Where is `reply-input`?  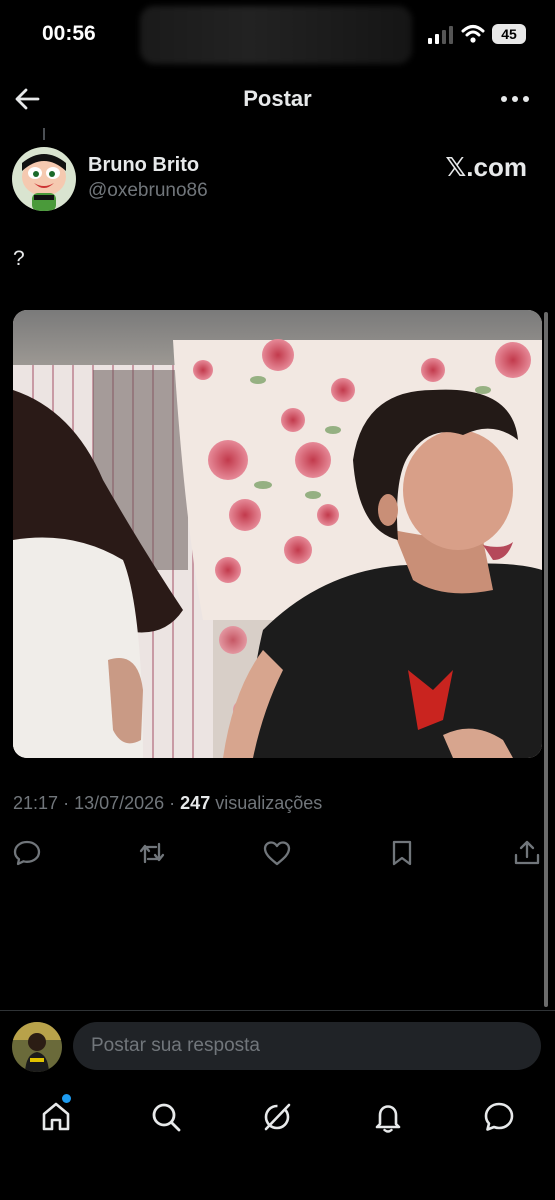
reply-input is located at coordinates (307, 1046).